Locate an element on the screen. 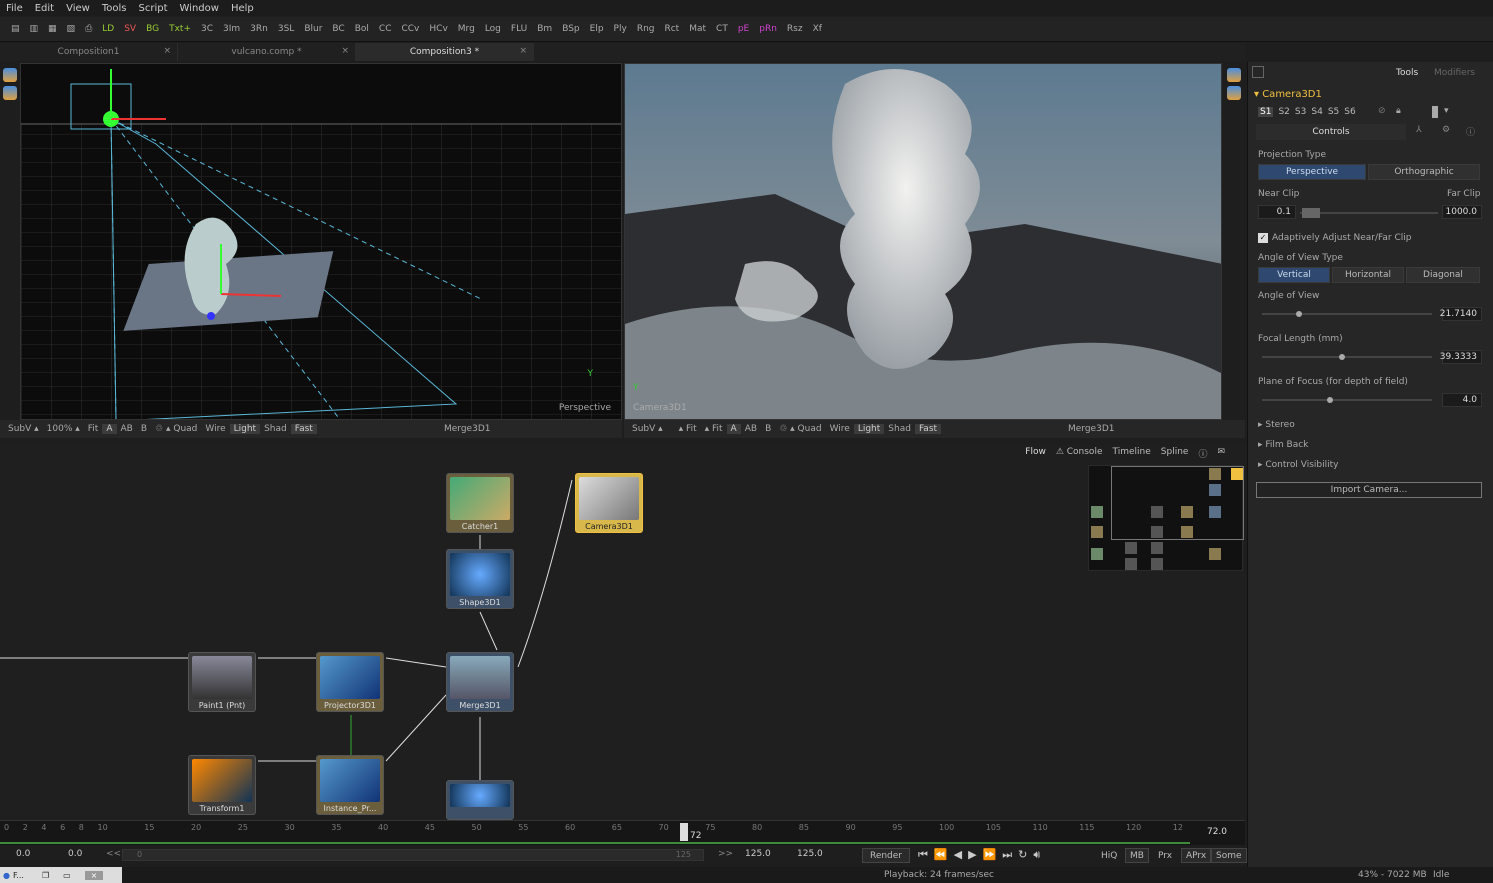  tab-modifiers: Modifiers is located at coordinates (1454, 73).